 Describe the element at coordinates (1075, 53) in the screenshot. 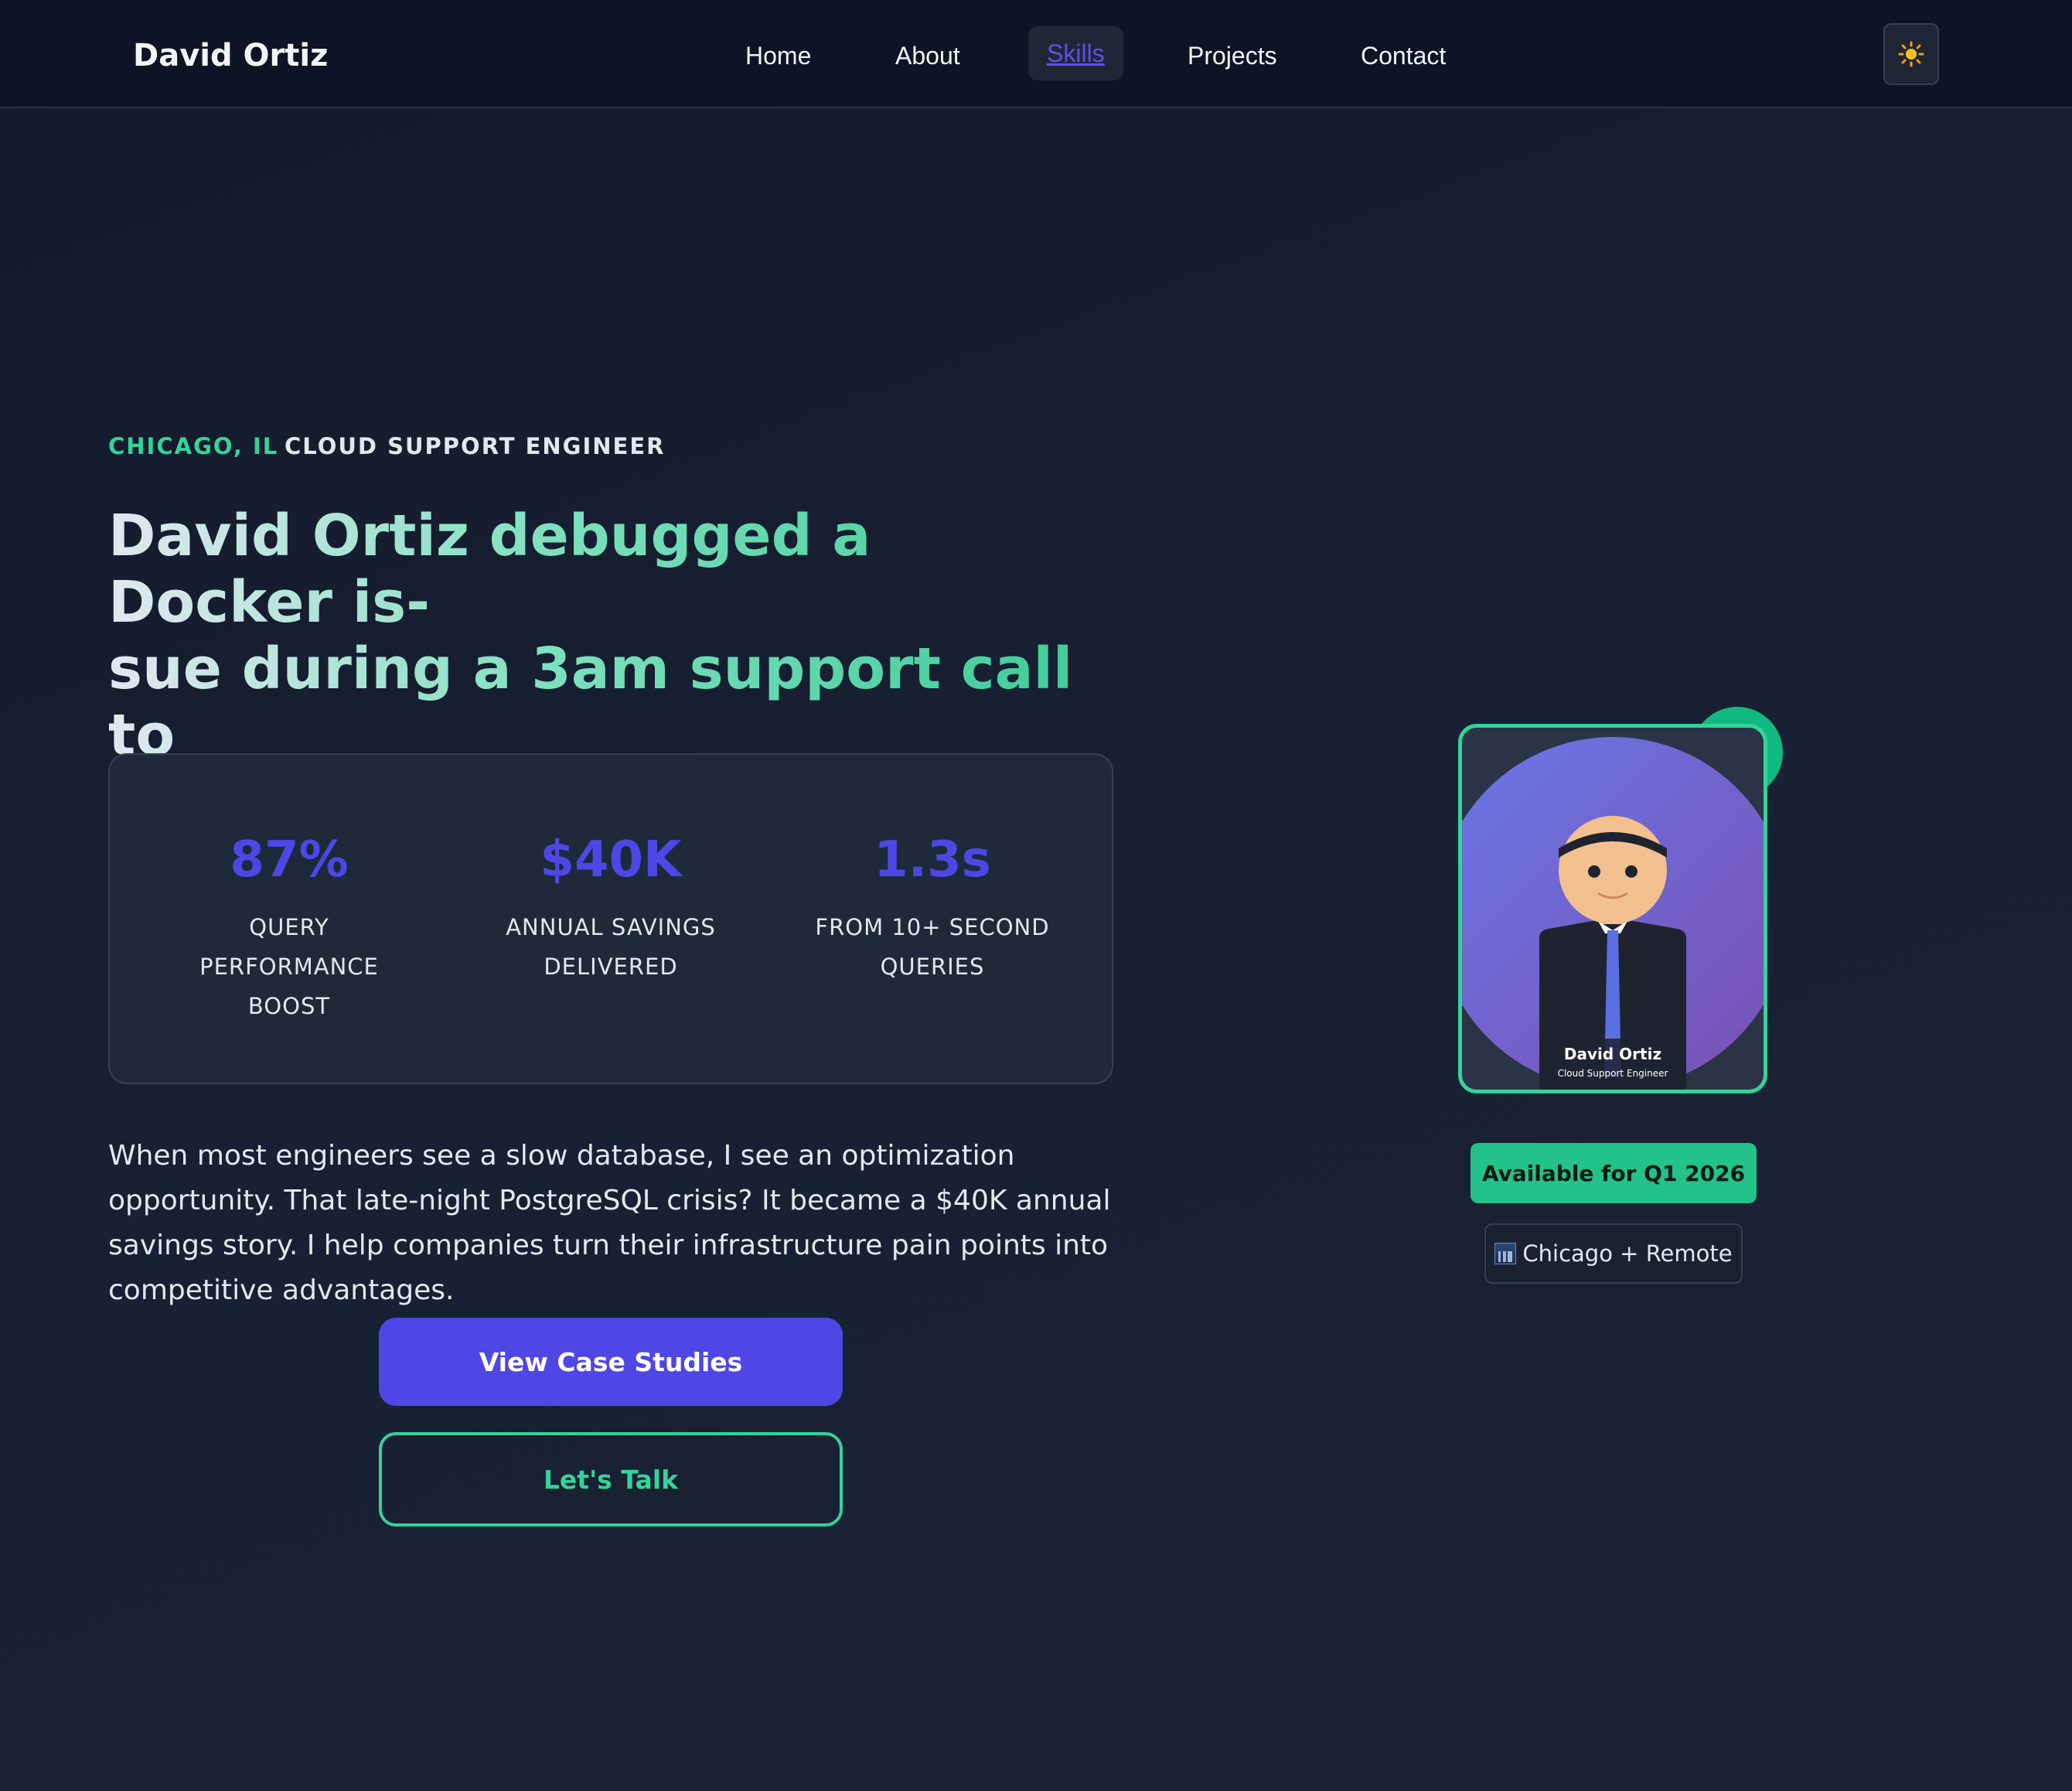

I see `nav-link-skills: Skills` at that location.